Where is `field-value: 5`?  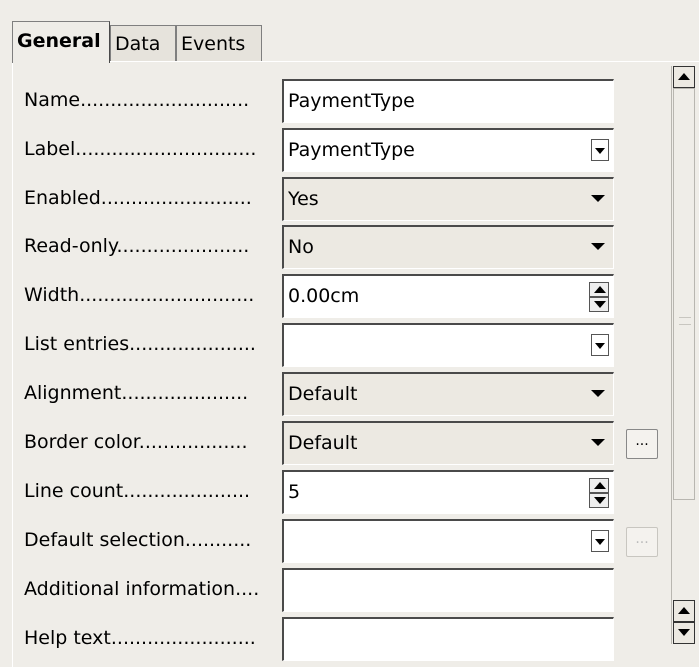 field-value: 5 is located at coordinates (294, 492).